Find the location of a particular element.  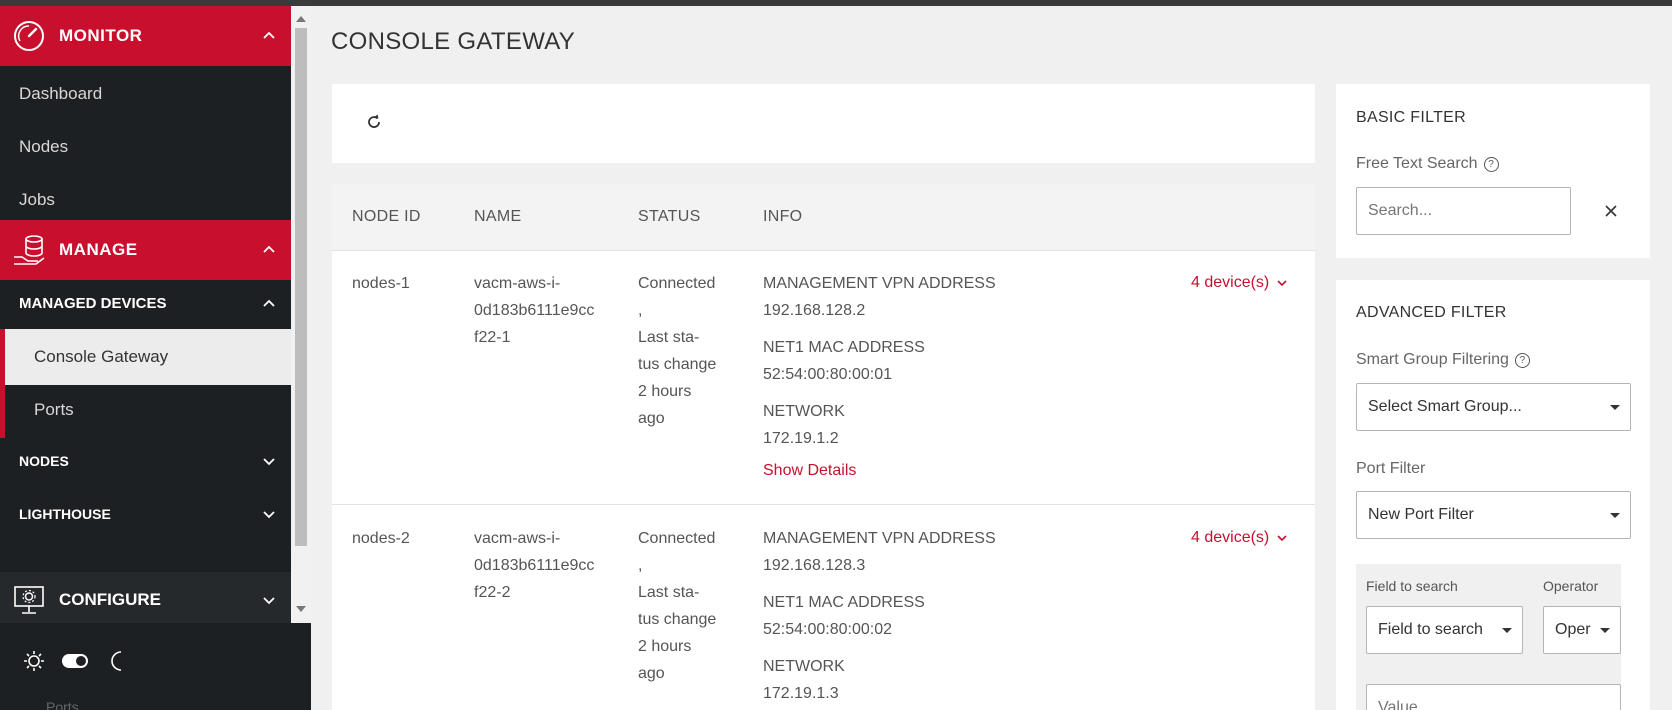

sidebar-group-label: MANAGED DEVICES is located at coordinates (93, 303).